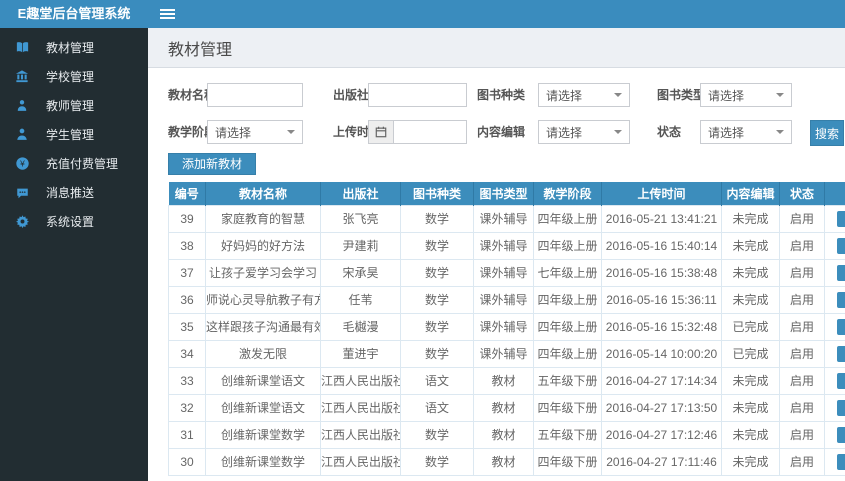 The height and width of the screenshot is (481, 845). Describe the element at coordinates (360, 299) in the screenshot. I see `table-cell: 任苇` at that location.